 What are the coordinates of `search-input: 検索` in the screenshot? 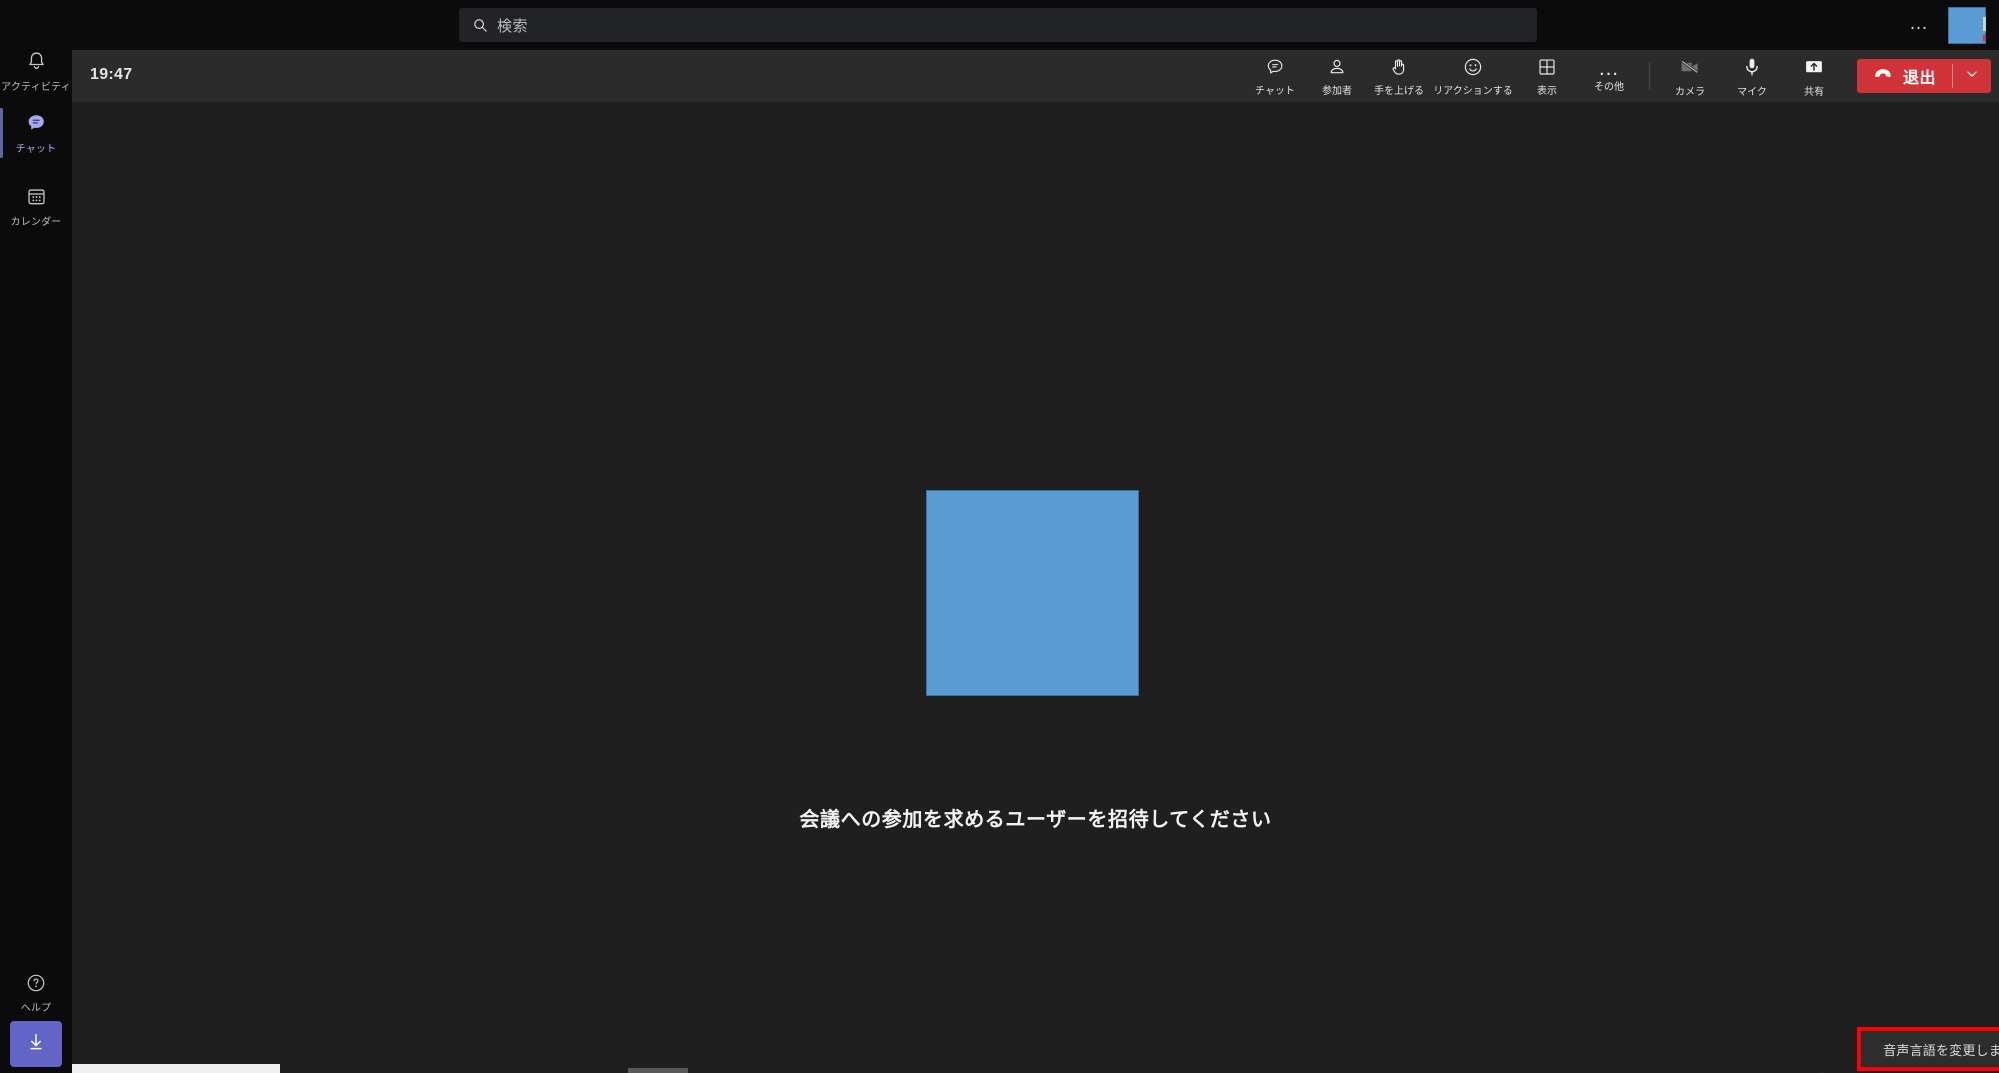 It's located at (998, 25).